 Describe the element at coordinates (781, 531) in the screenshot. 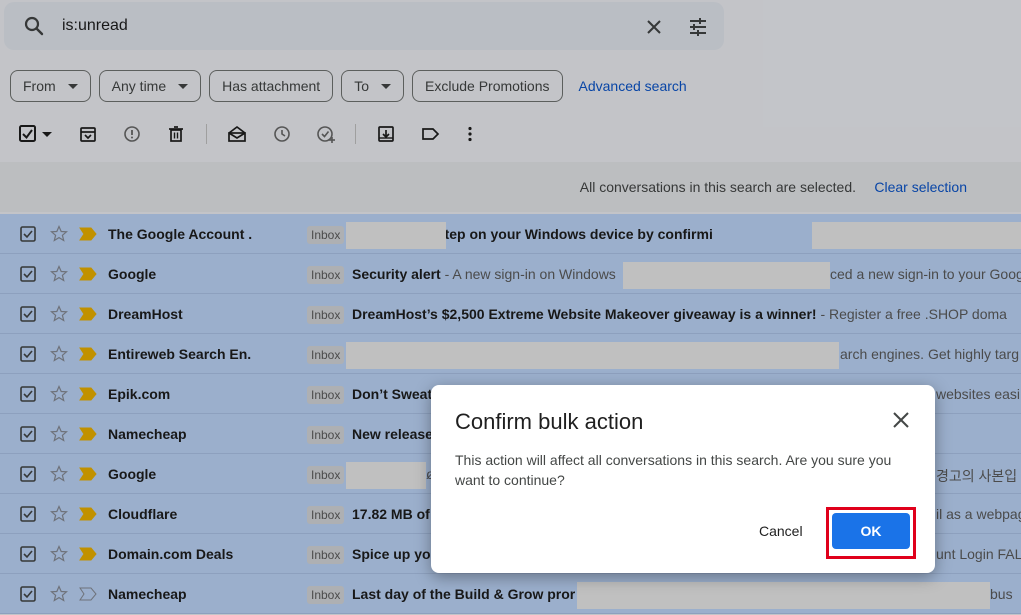

I see `cancel-button: Cancel` at that location.